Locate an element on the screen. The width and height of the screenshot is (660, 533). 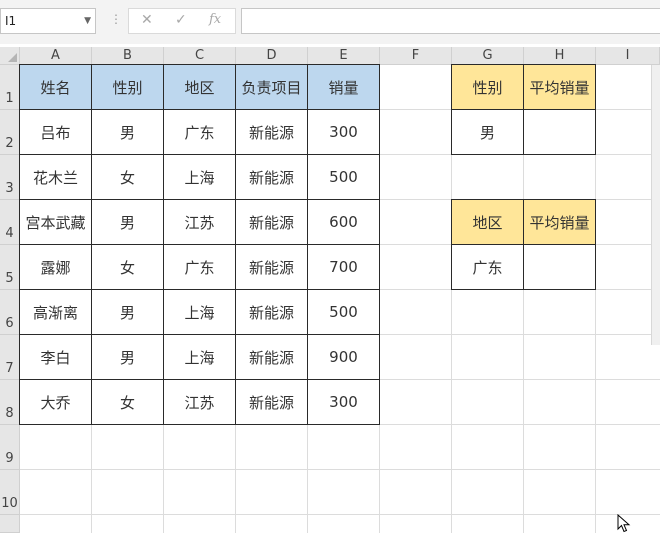
row-header-10: 10 is located at coordinates (10, 492).